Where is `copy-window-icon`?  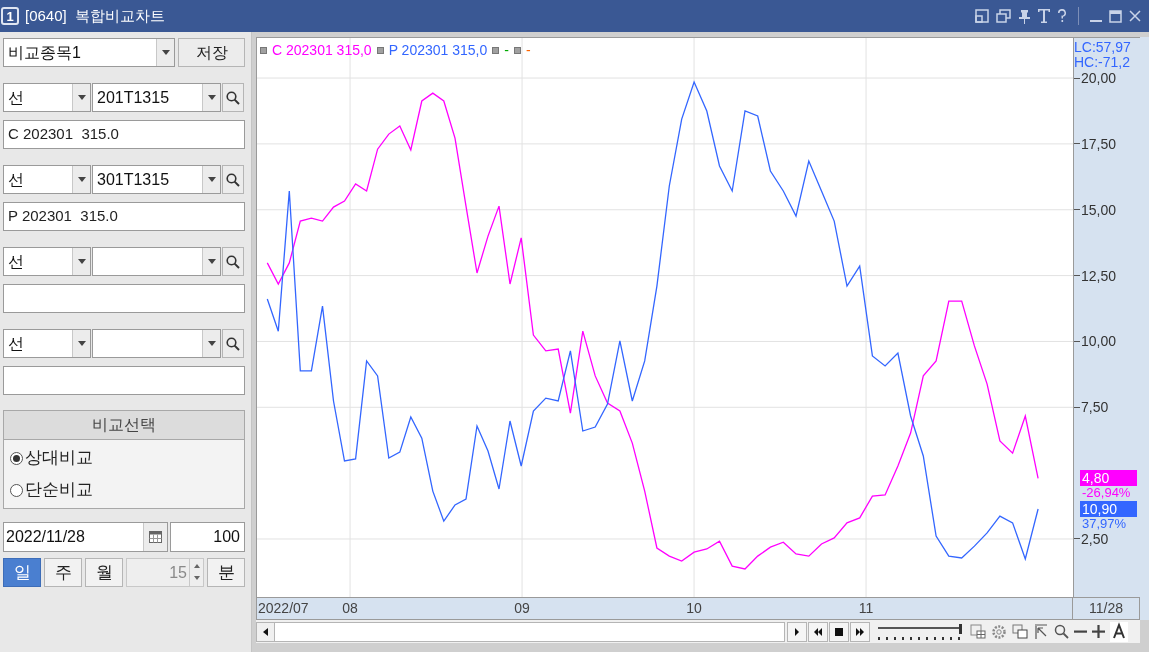 copy-window-icon is located at coordinates (1003, 16).